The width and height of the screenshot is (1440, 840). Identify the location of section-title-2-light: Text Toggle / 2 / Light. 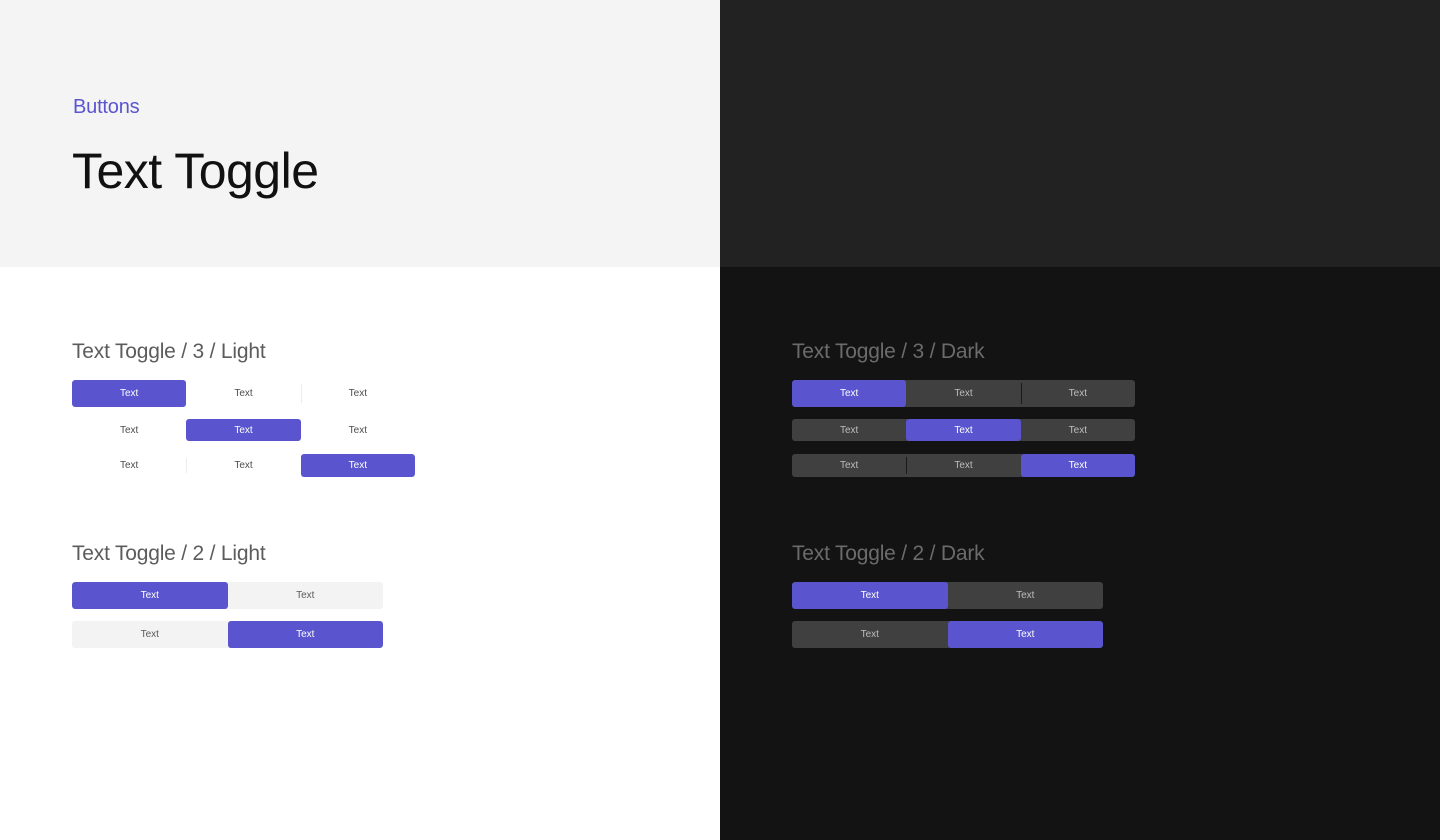
(169, 553).